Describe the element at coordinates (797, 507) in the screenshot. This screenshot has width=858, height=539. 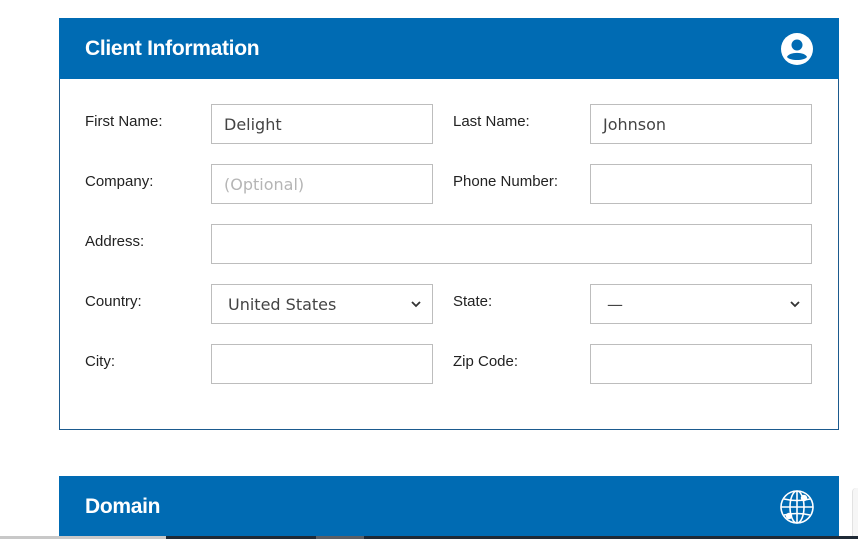
I see `globe-icon` at that location.